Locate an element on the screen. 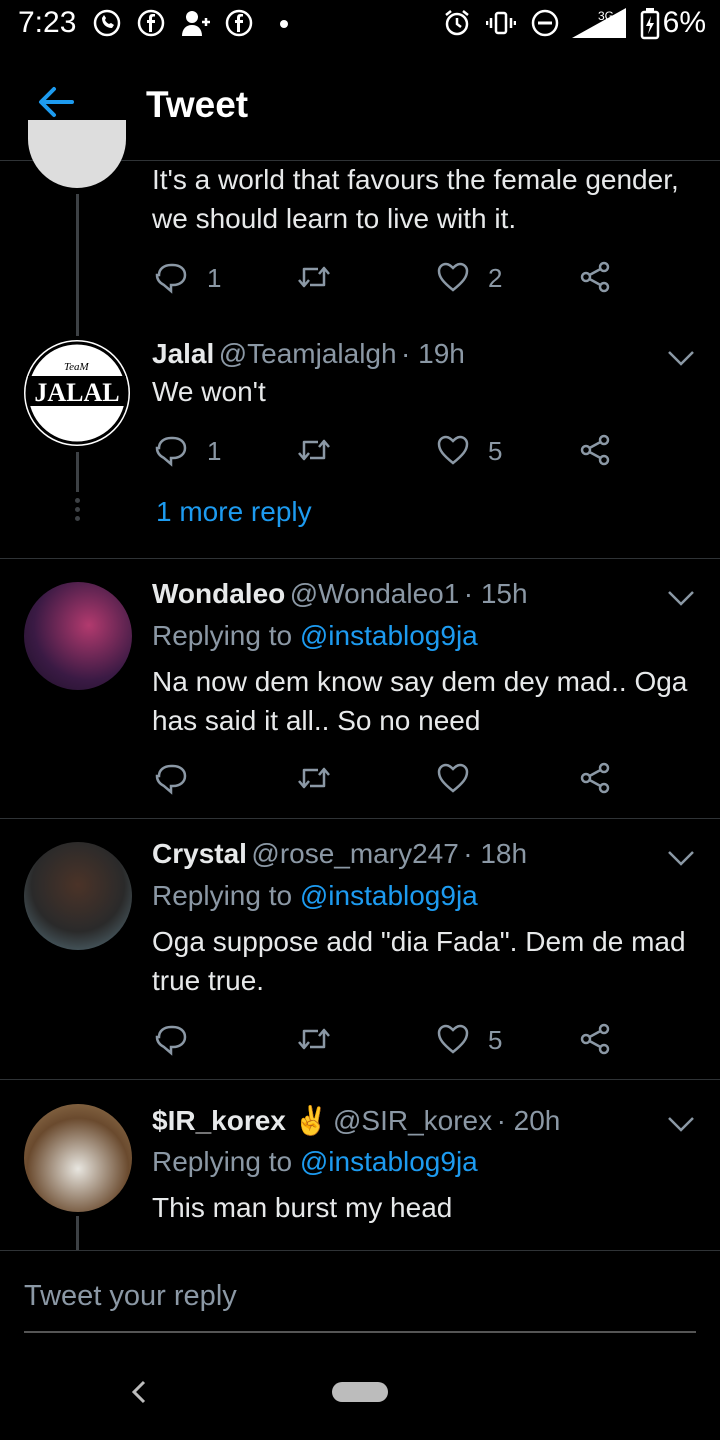 This screenshot has height=1440, width=720. status-bar: 7:23 3G 6% is located at coordinates (360, 25).